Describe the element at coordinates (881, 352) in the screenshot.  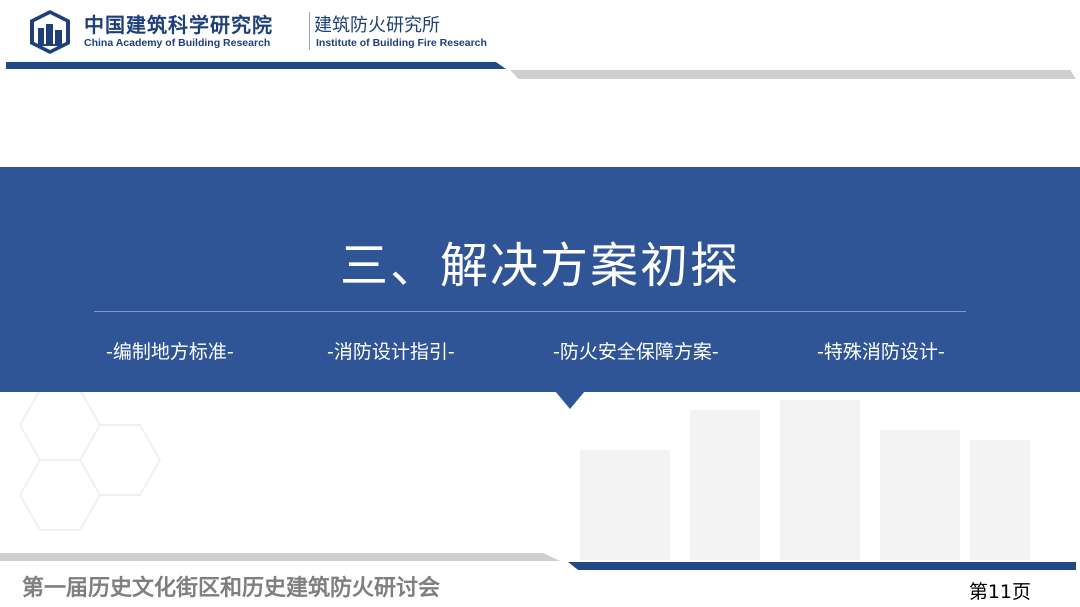
I see `subtopic-special-fire-design: -特殊消防设计-` at that location.